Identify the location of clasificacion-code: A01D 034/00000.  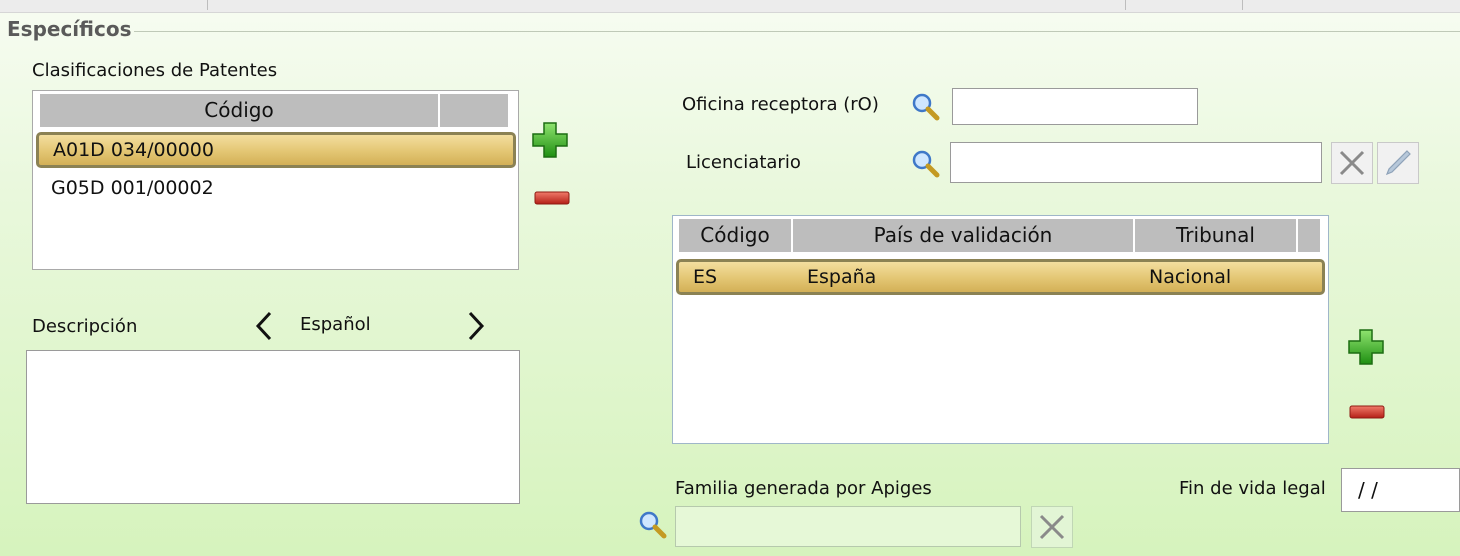
(133, 150).